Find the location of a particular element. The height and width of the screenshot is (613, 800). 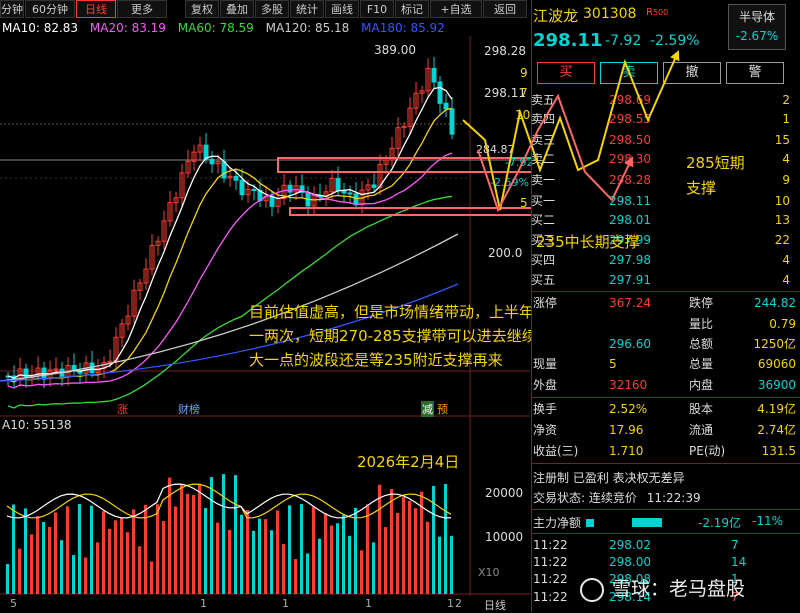

watermark-icon is located at coordinates (592, 589).